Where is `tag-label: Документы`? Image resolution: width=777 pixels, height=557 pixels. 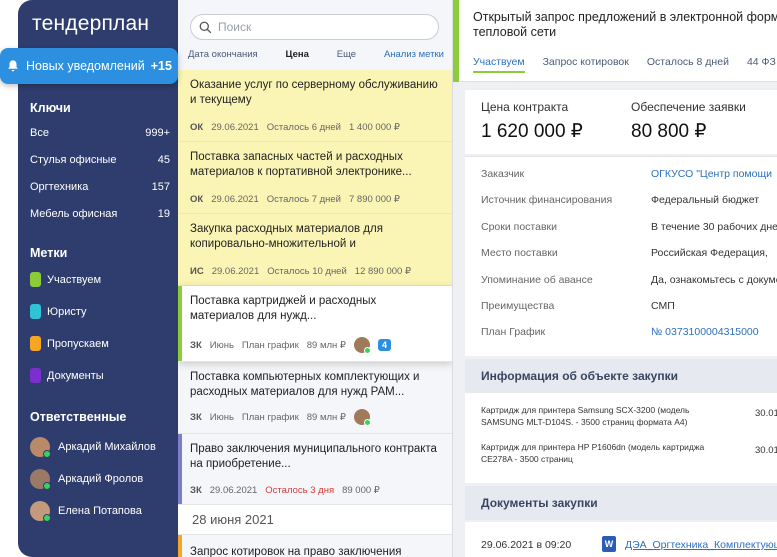 tag-label: Документы is located at coordinates (75, 375).